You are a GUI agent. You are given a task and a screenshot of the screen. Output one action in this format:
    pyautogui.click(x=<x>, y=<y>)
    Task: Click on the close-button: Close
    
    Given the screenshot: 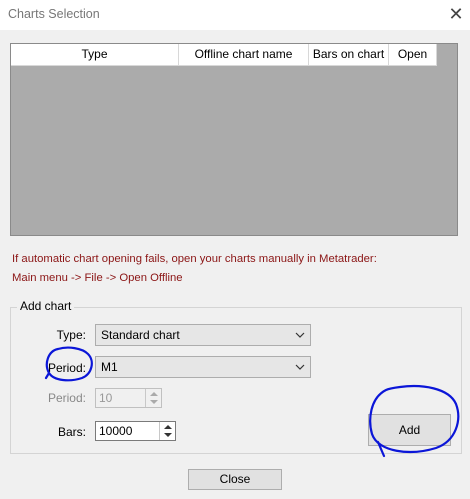 What is the action you would take?
    pyautogui.click(x=235, y=479)
    